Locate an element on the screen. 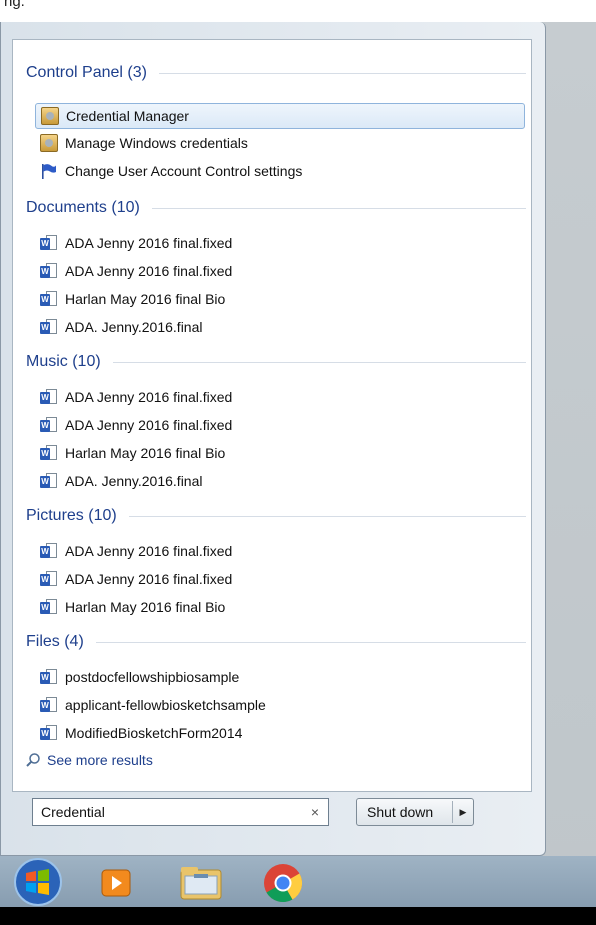 The width and height of the screenshot is (596, 925). result-credential-manager: Credential Manager is located at coordinates (280, 116).